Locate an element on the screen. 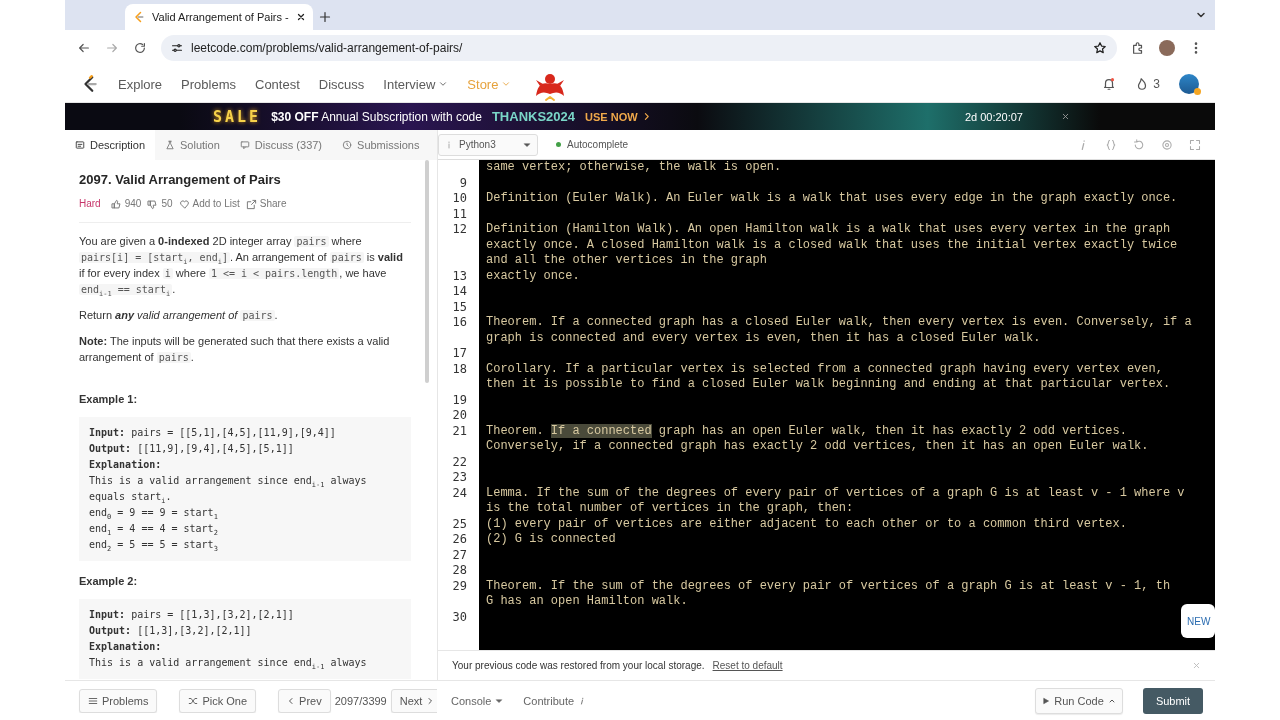  share-icon is located at coordinates (251, 204).